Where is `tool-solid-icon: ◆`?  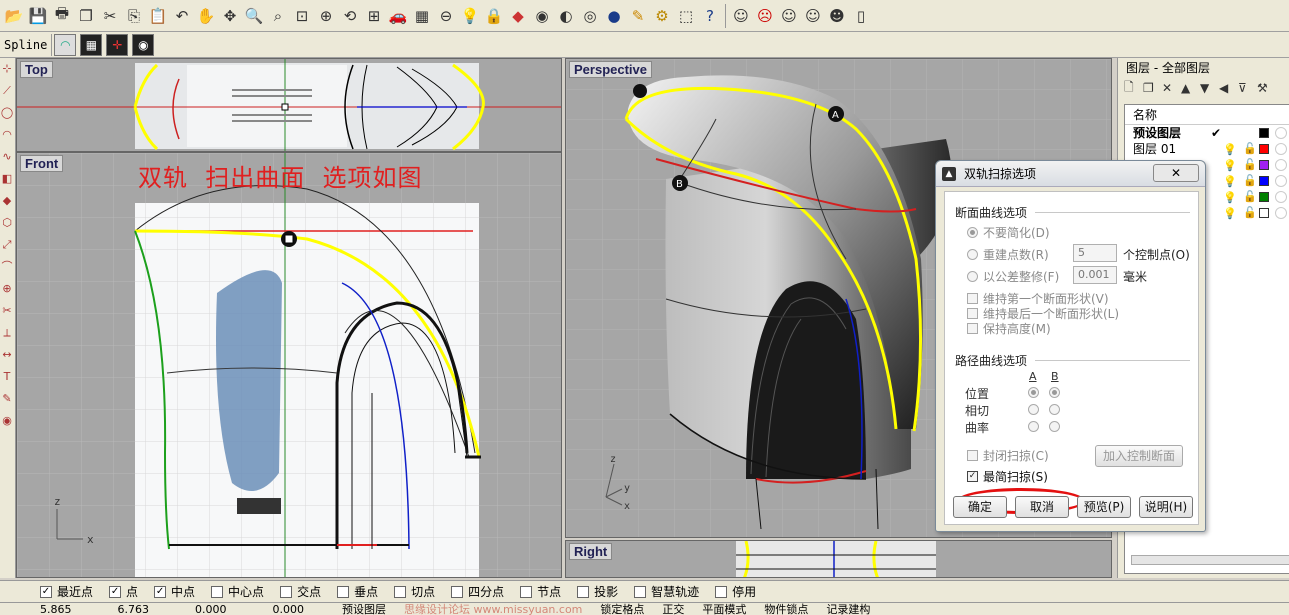
tool-solid-icon: ◆ is located at coordinates (7, 201).